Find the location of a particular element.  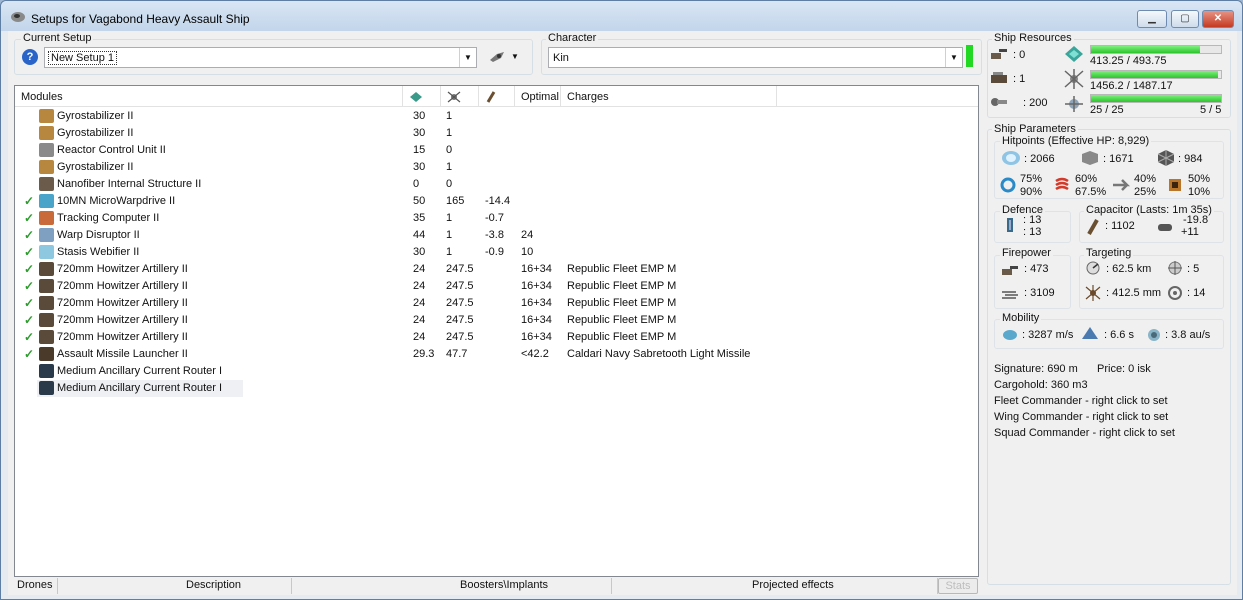

module-row: ✓ Tracking Computer II 35 1 -0.7 is located at coordinates (496, 218).